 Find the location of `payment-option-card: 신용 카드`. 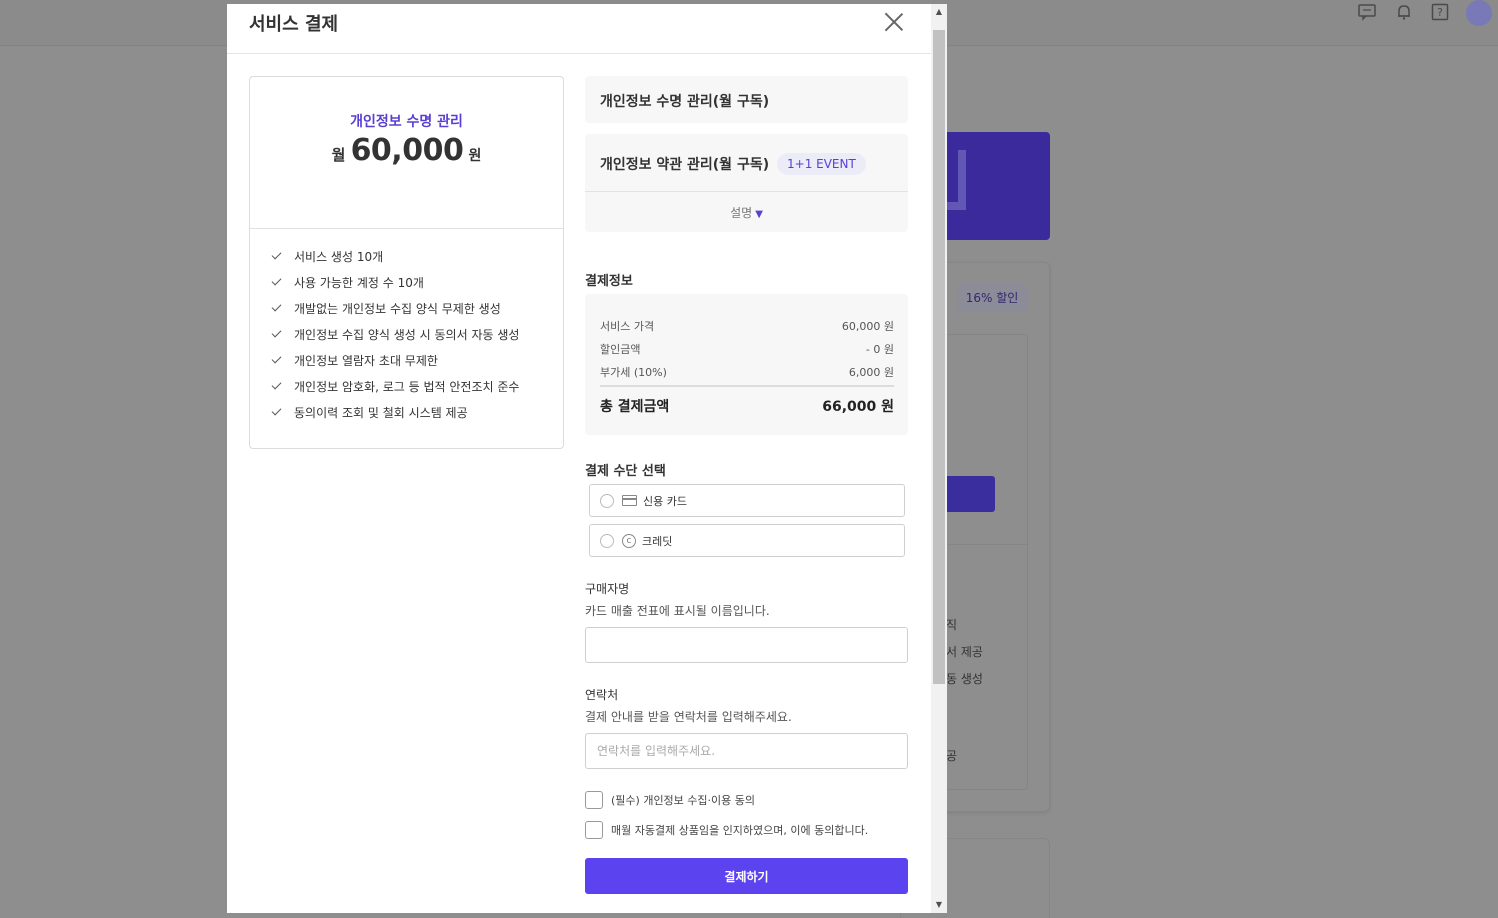

payment-option-card: 신용 카드 is located at coordinates (747, 500).